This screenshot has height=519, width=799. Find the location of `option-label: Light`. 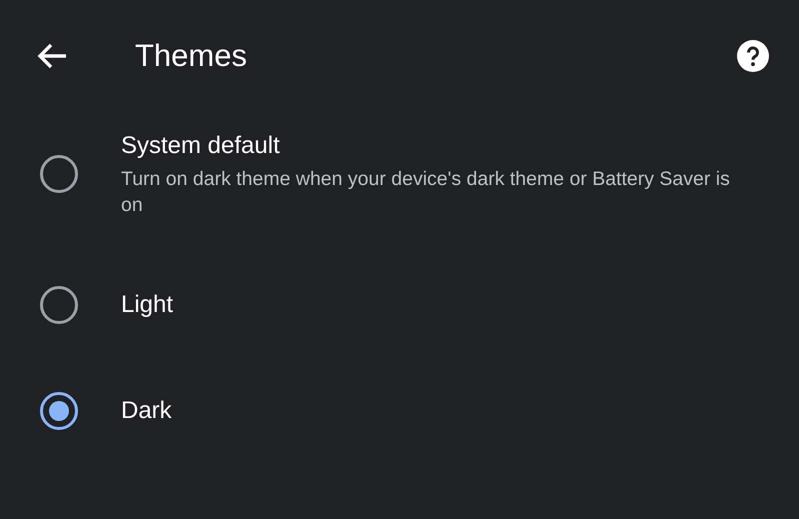

option-label: Light is located at coordinates (147, 305).